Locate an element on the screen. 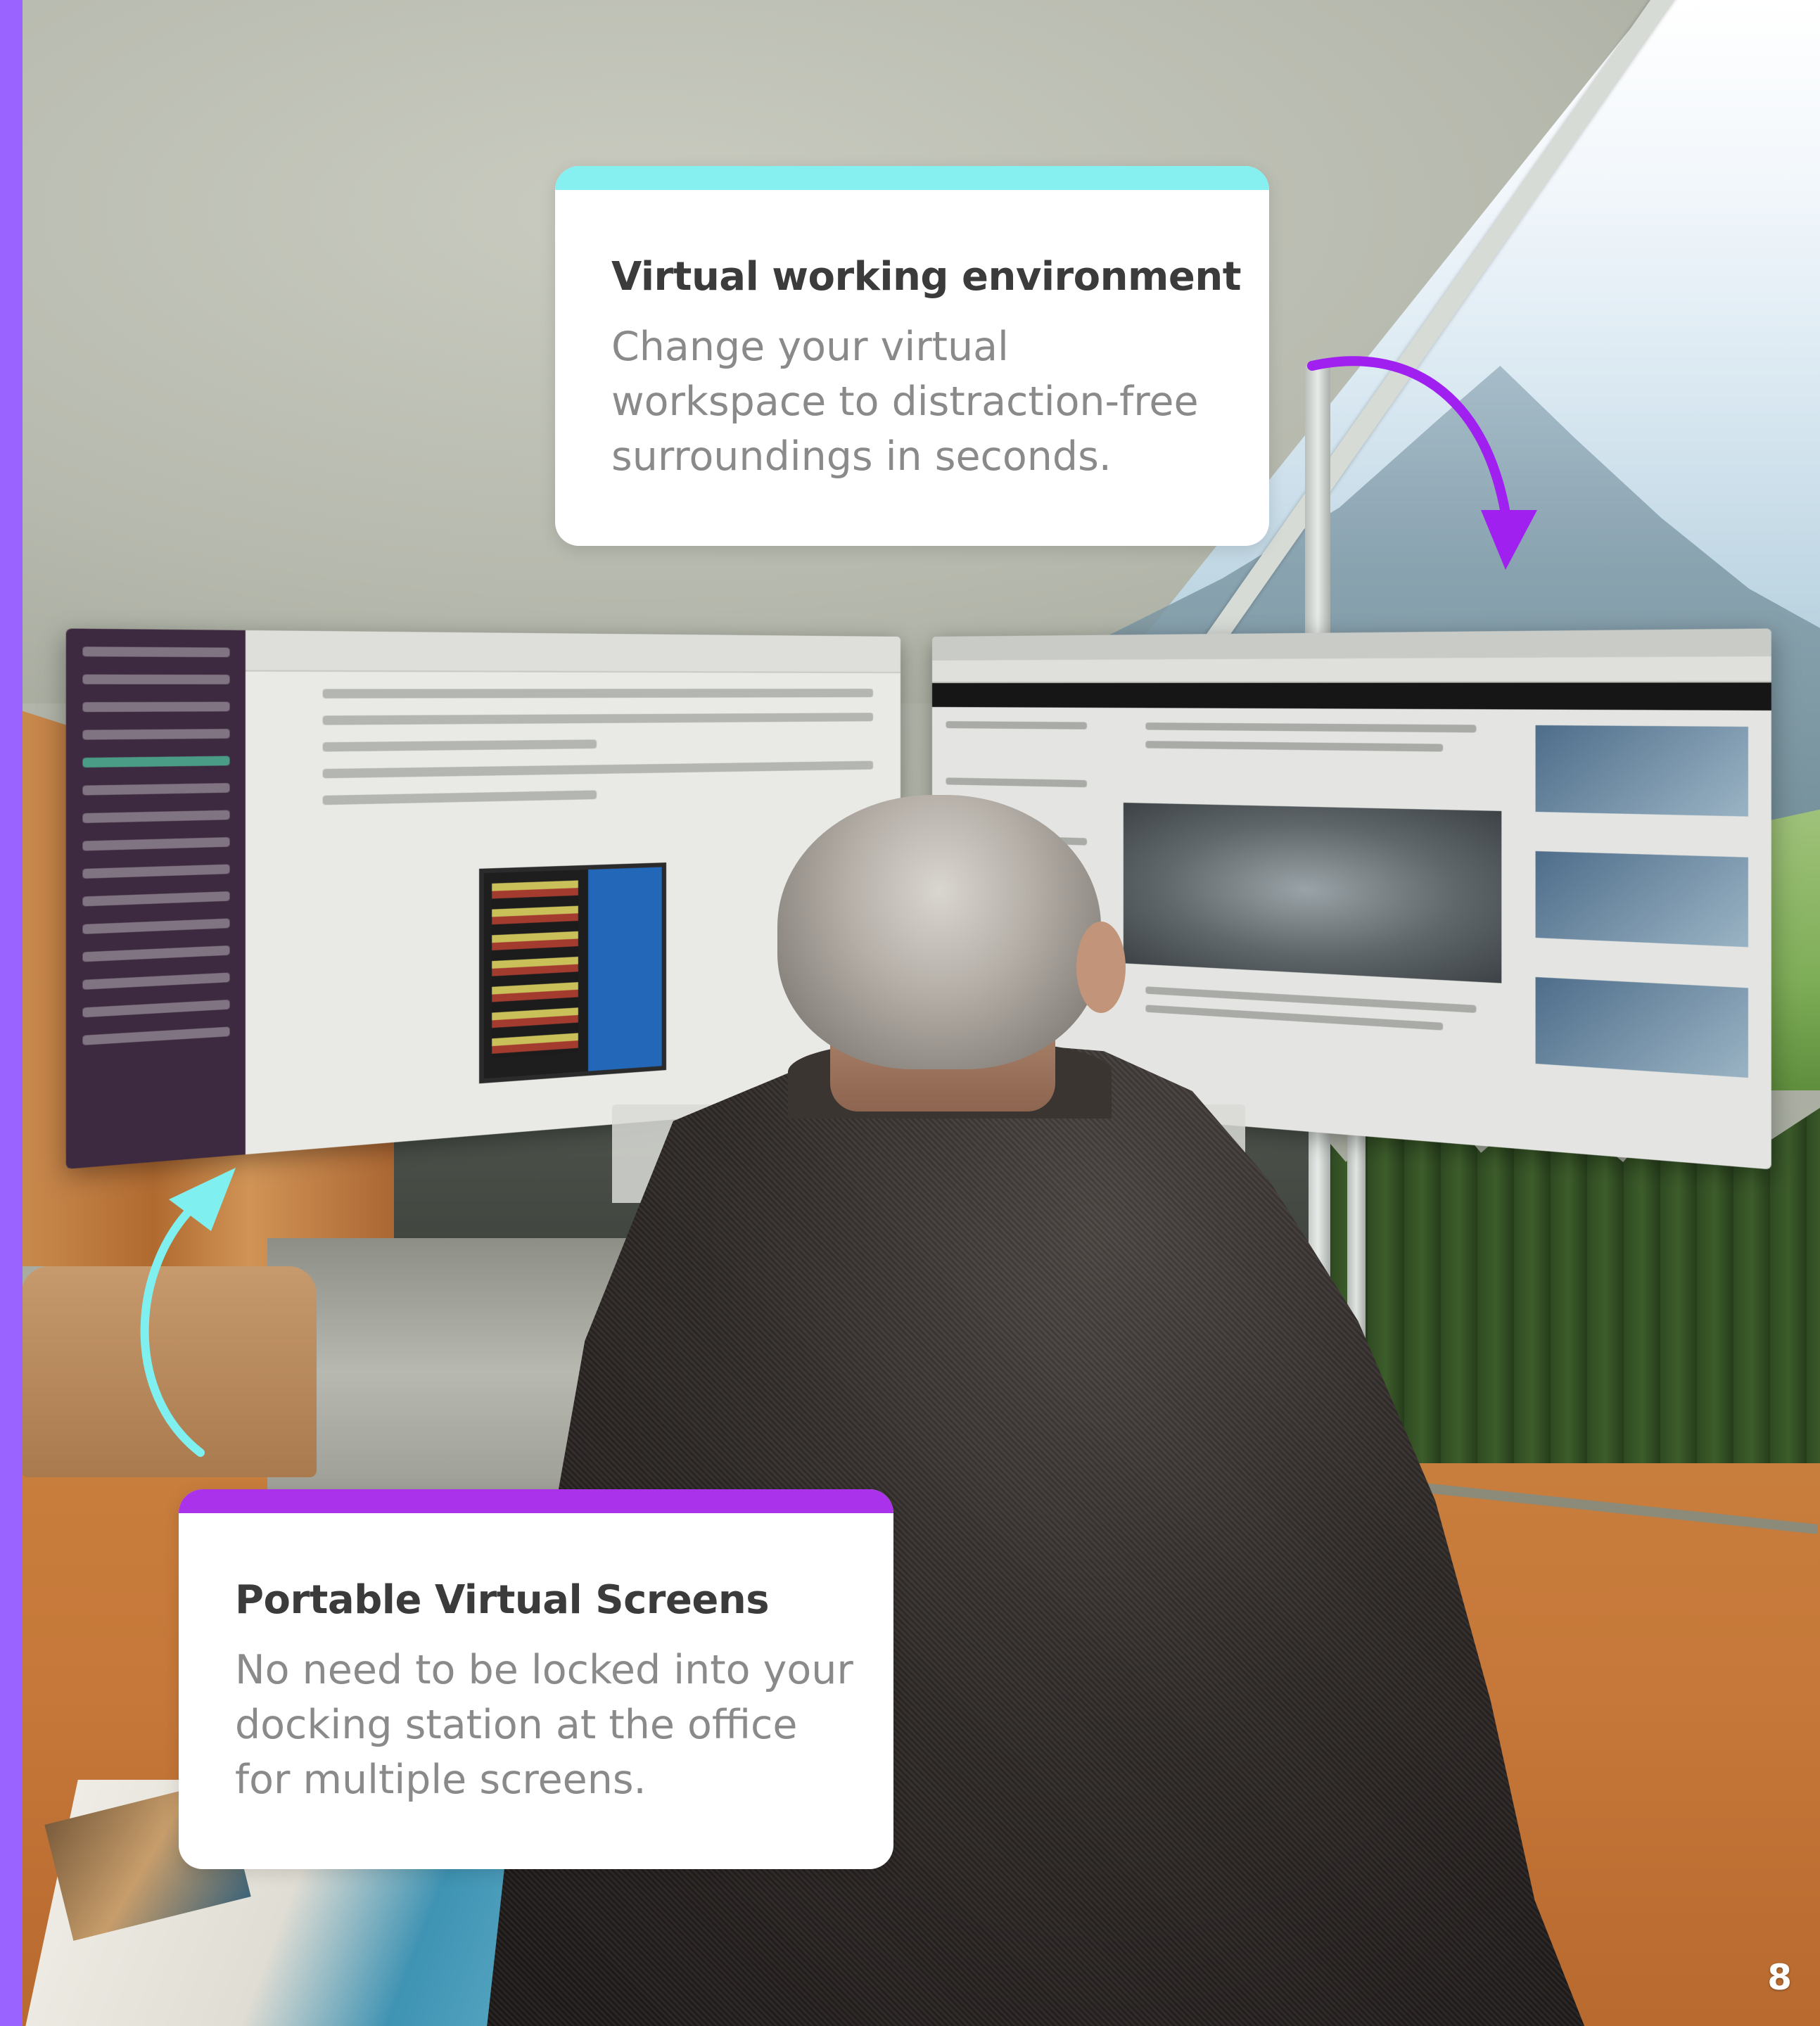 The image size is (1820, 2026). curved-arrow-up-right-icon is located at coordinates (188, 1312).